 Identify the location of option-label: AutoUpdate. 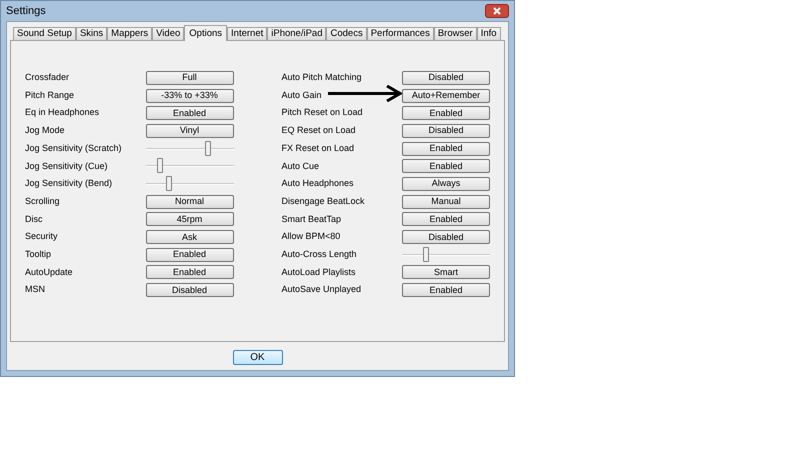
(49, 272).